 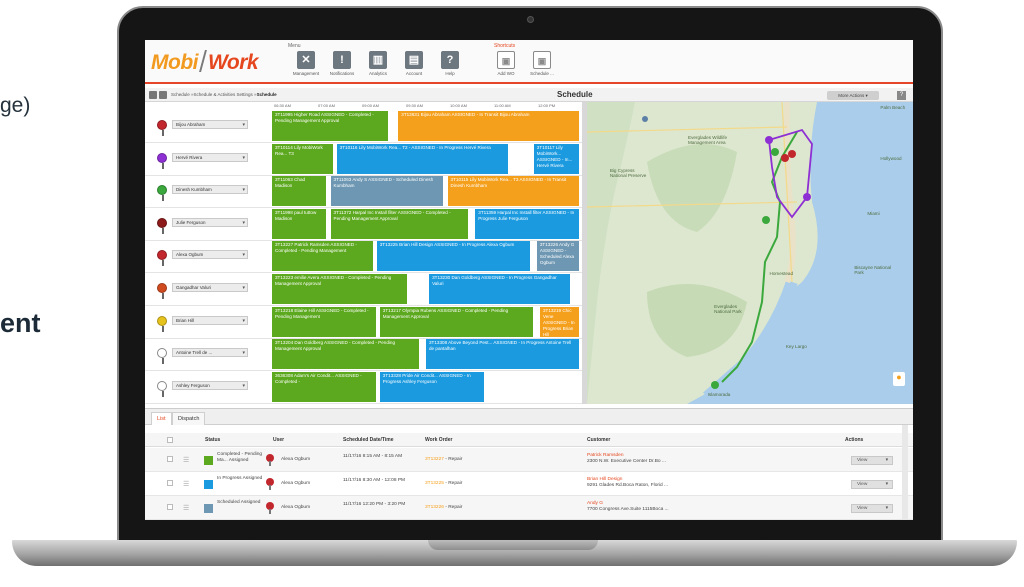 I want to click on menu-management-button: ✕ Management, so click(x=306, y=63).